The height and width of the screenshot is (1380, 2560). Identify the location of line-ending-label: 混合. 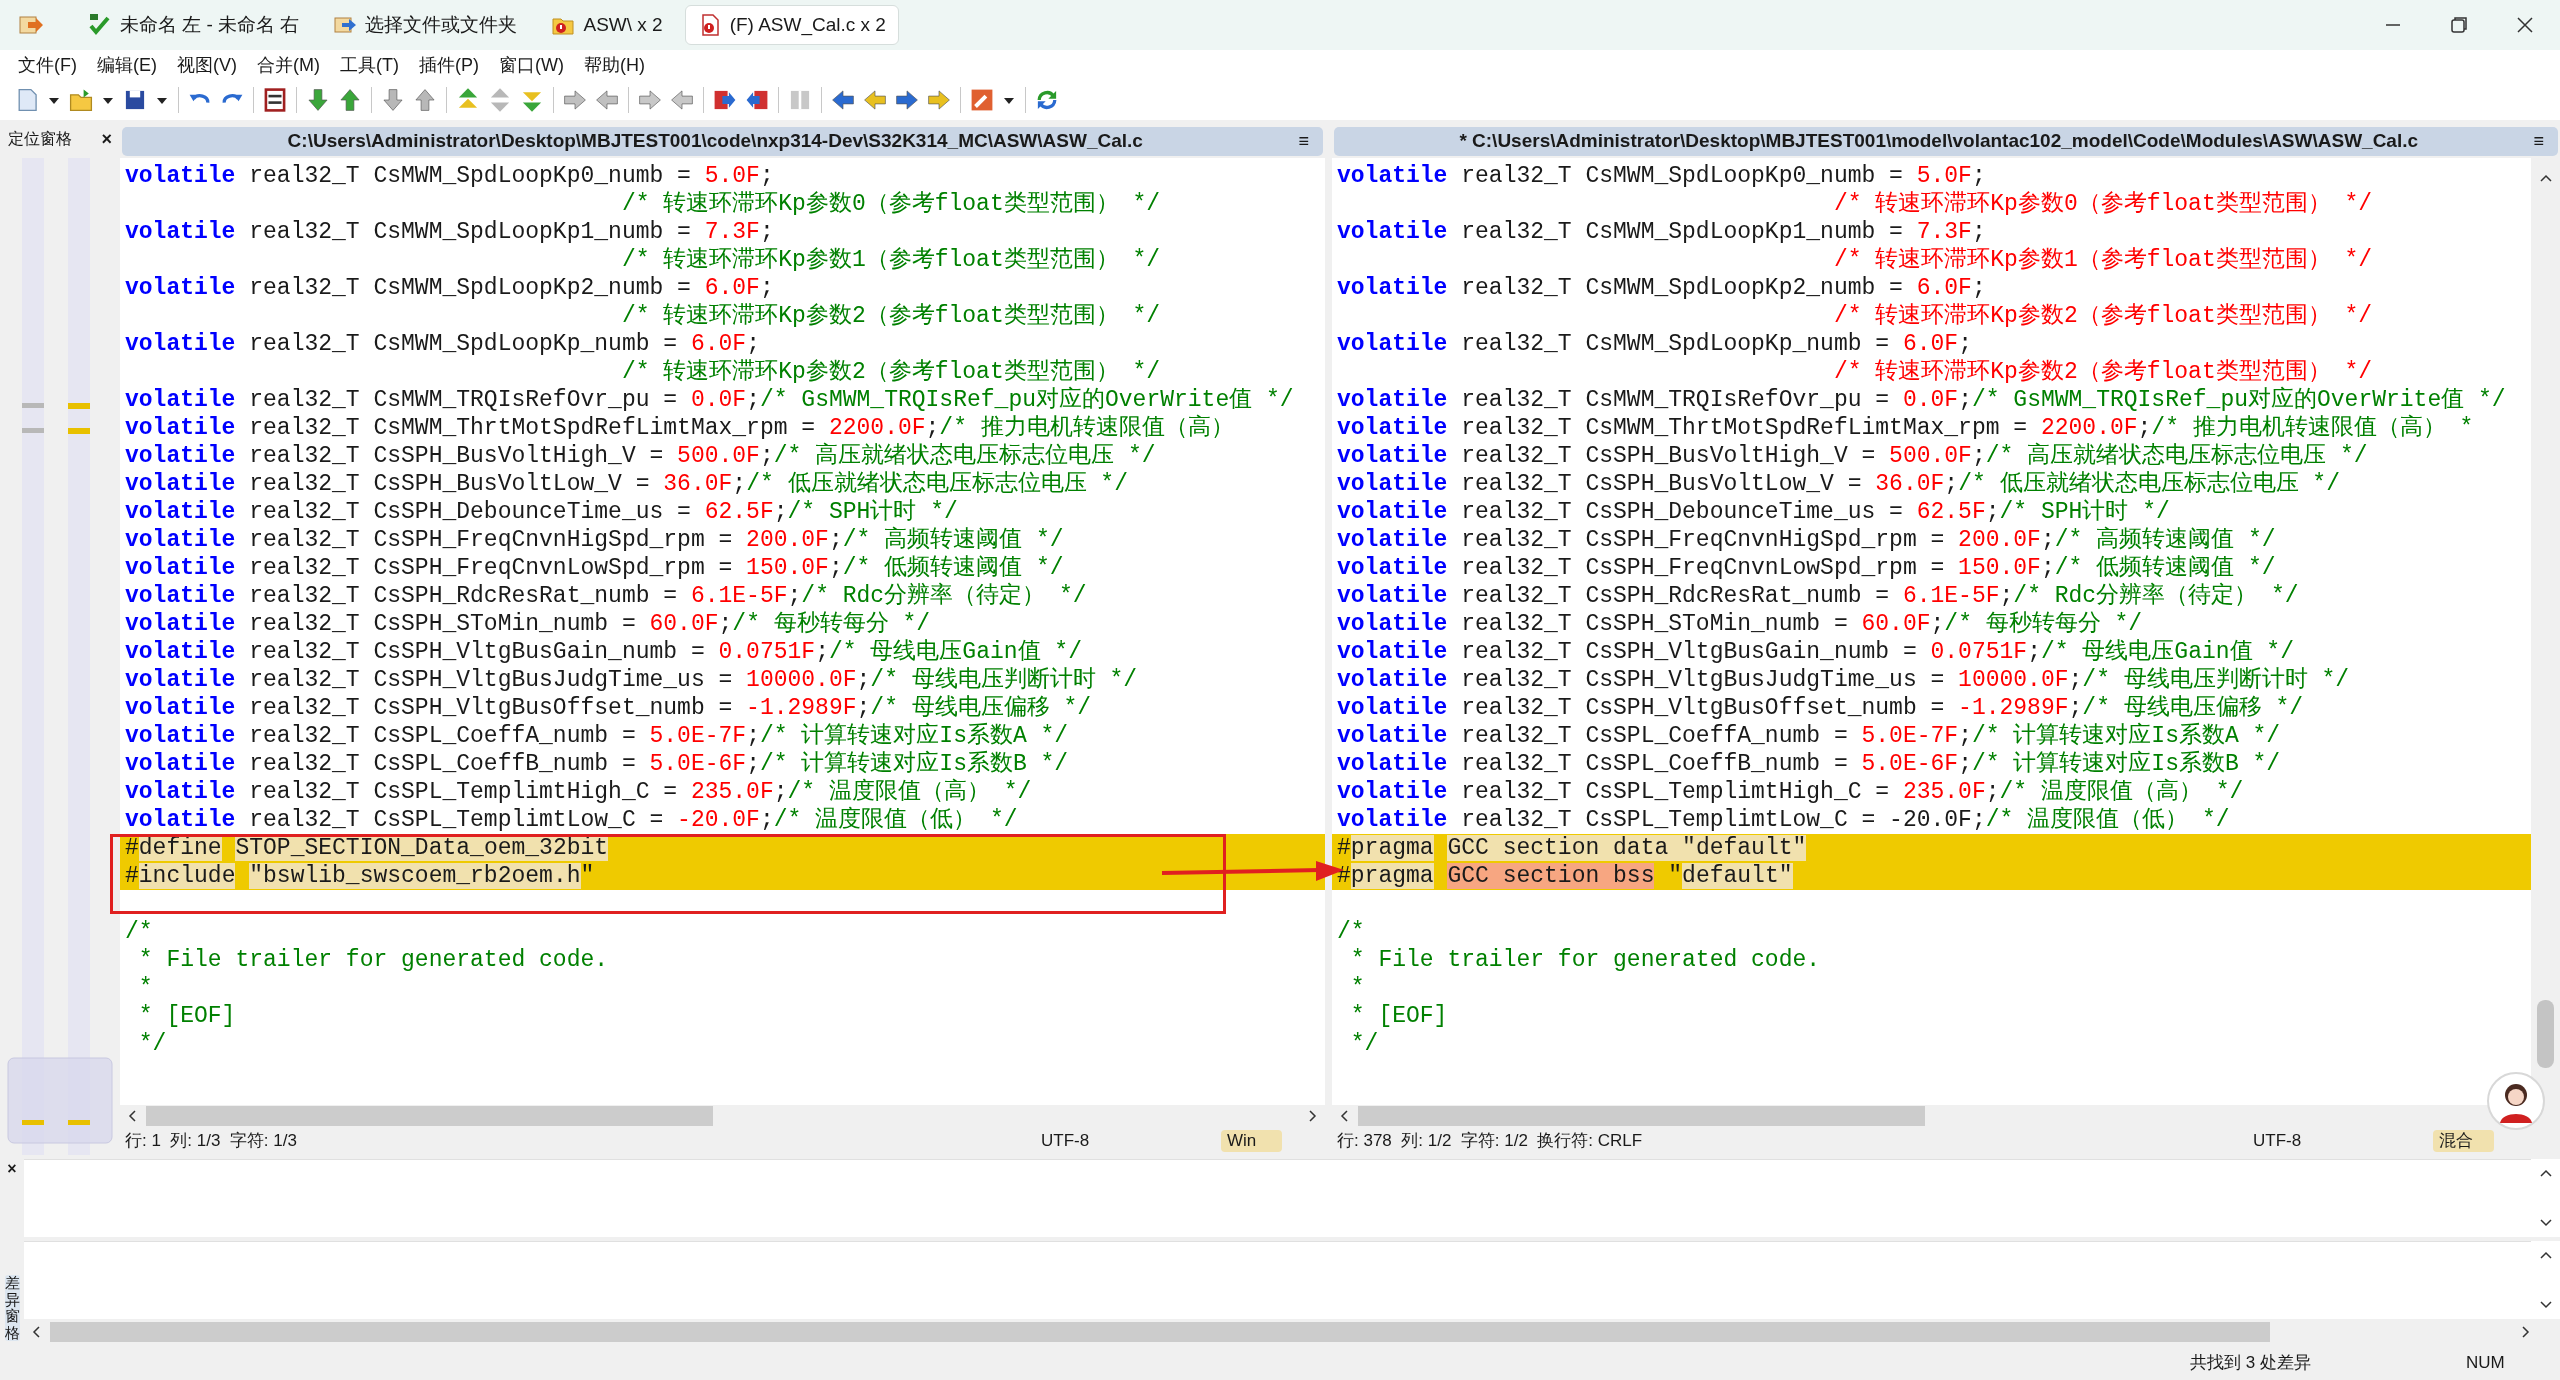
(2463, 1141).